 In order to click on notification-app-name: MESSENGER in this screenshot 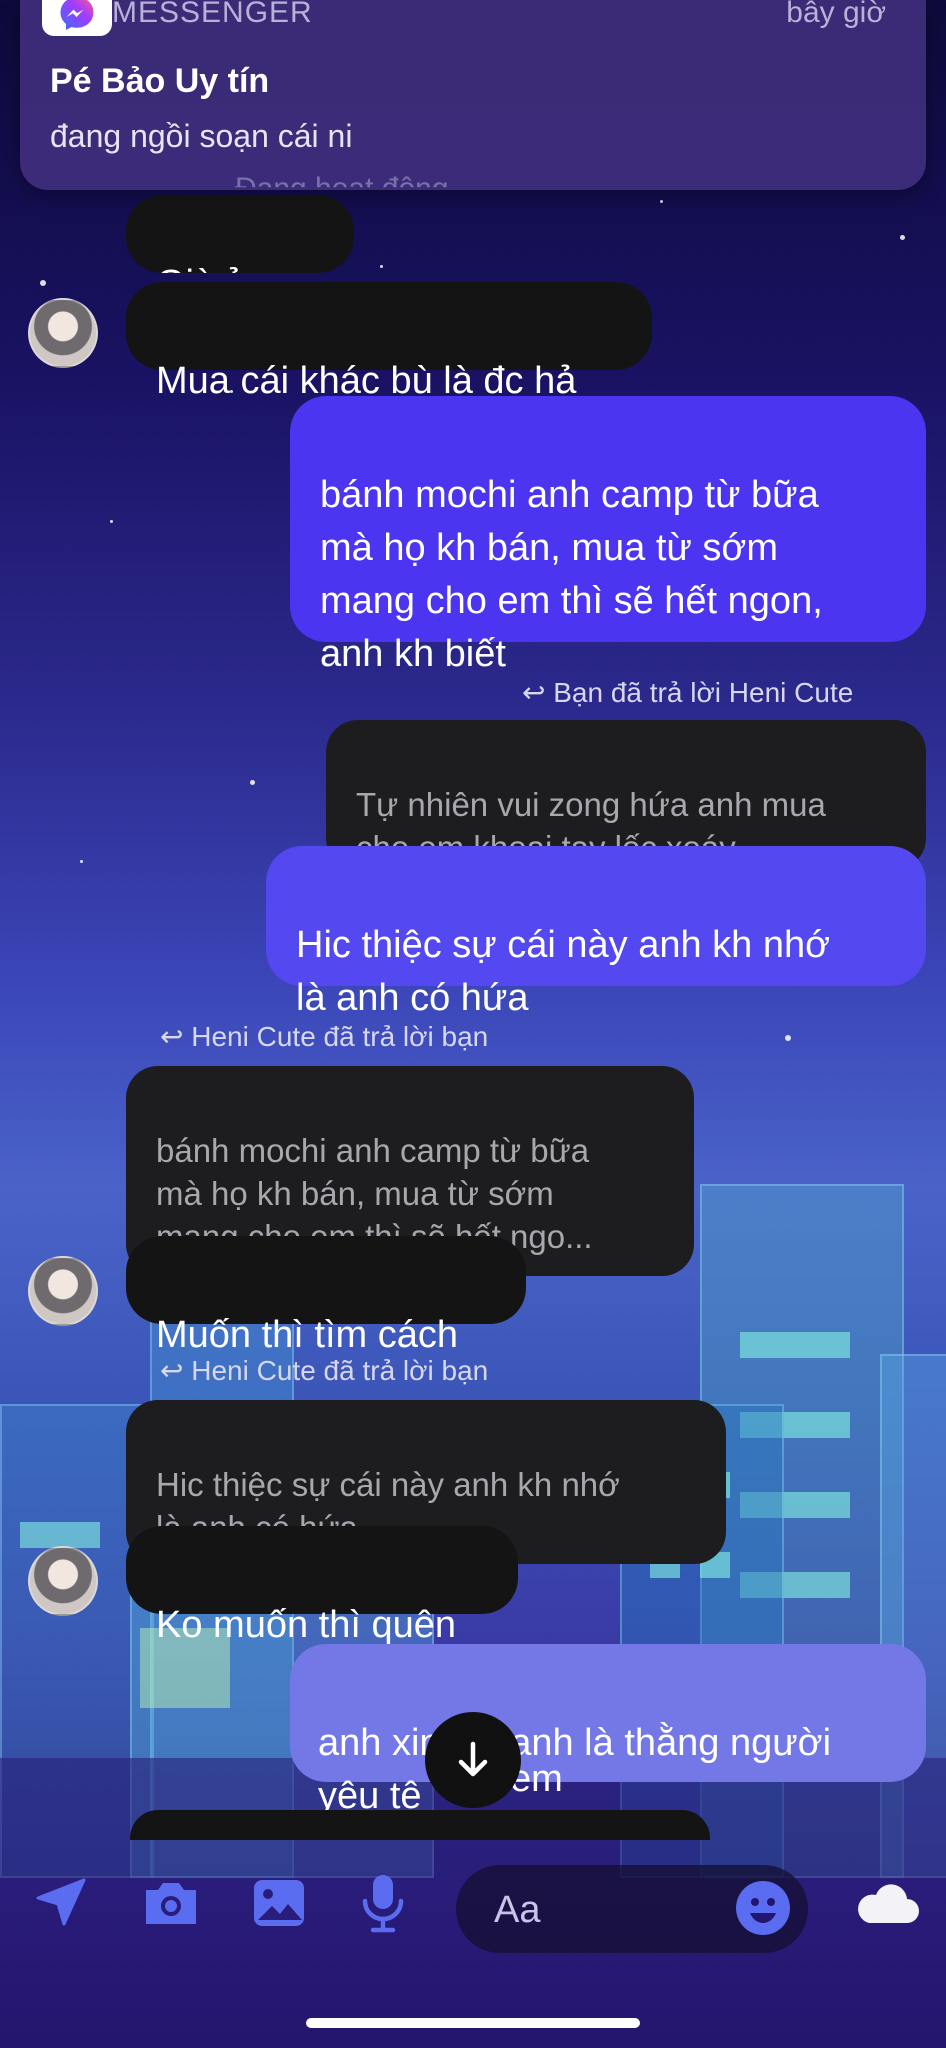, I will do `click(212, 14)`.